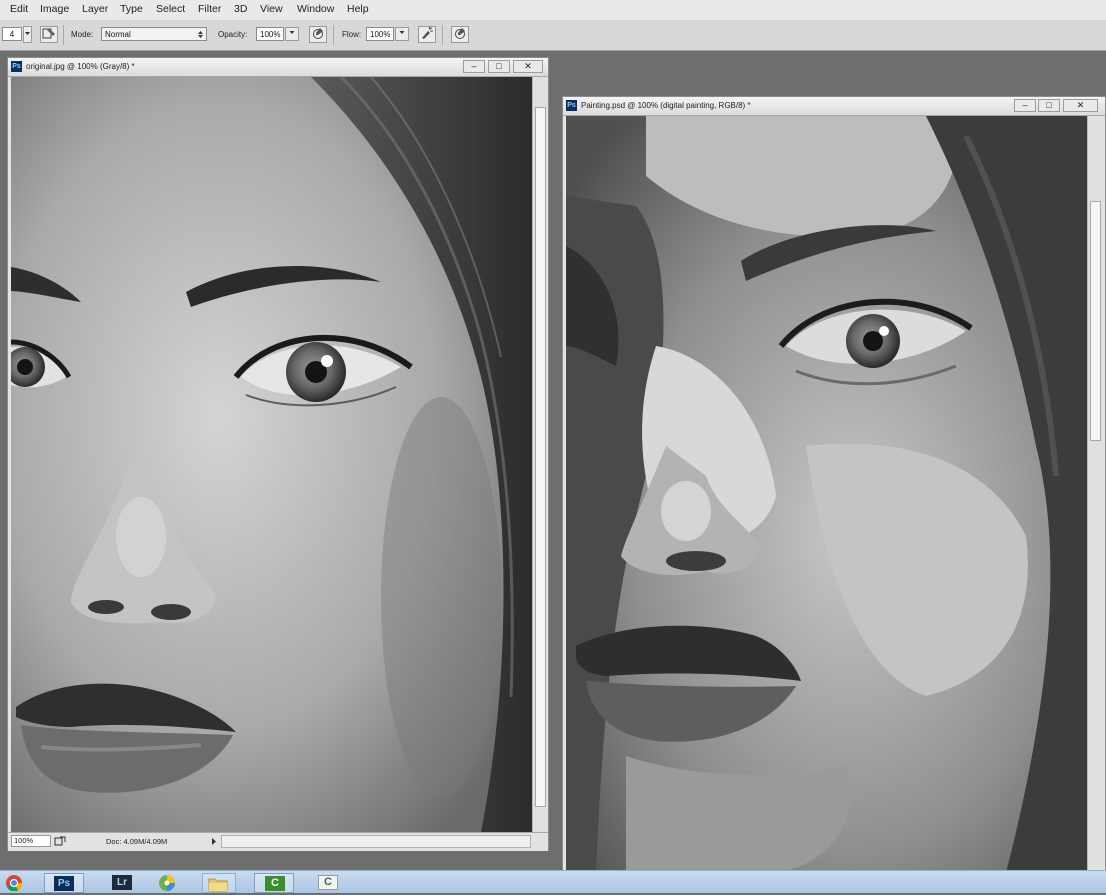  What do you see at coordinates (553, 35) in the screenshot?
I see `options-bar: 4 Mode: Normal Opacity: 100% Flow: 100%` at bounding box center [553, 35].